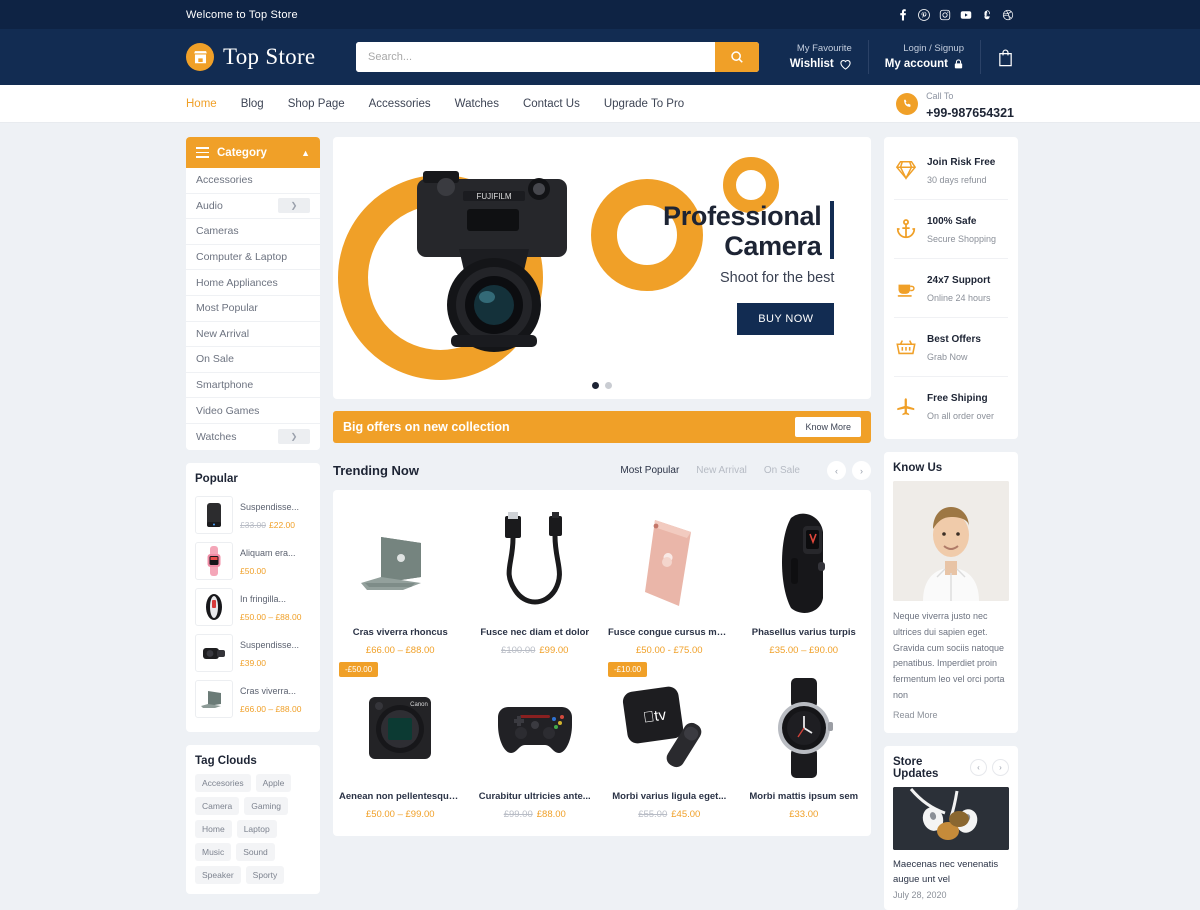 The width and height of the screenshot is (1200, 910). Describe the element at coordinates (253, 561) in the screenshot. I see `popular-item: Aliquam era... £50.00` at that location.